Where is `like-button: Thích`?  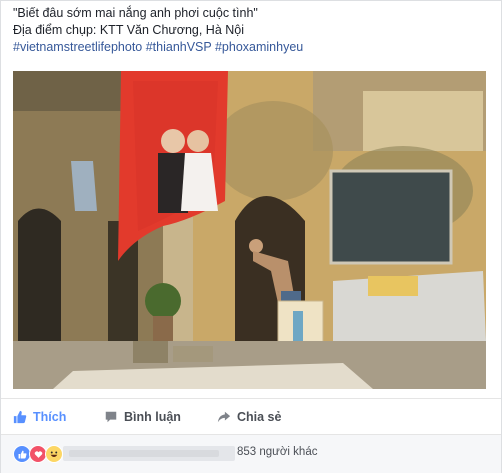
like-button: Thích is located at coordinates (39, 417).